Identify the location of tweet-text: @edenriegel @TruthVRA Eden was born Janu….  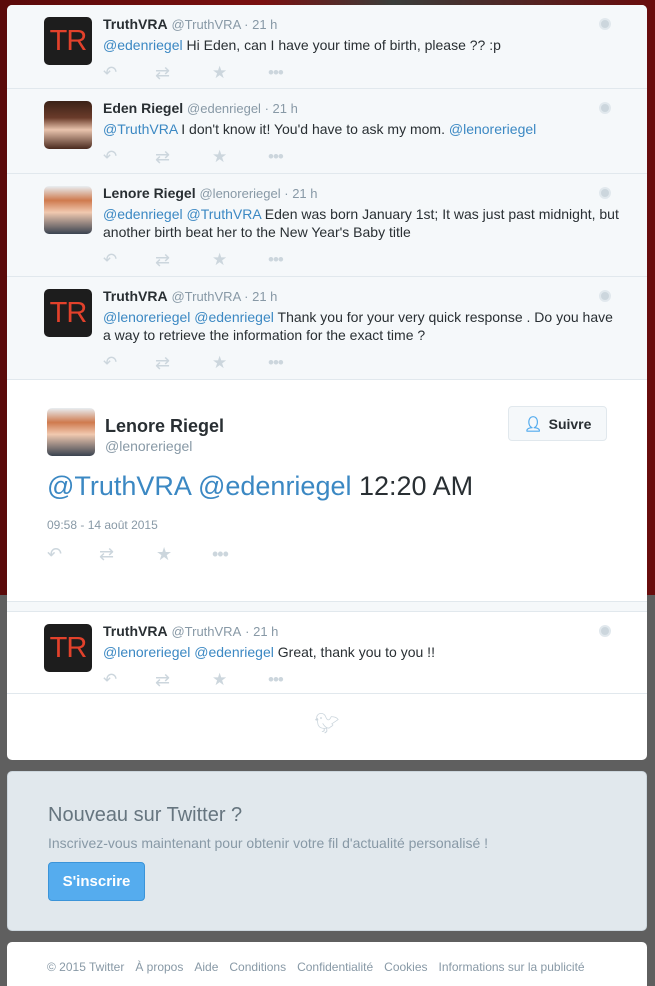
(363, 222).